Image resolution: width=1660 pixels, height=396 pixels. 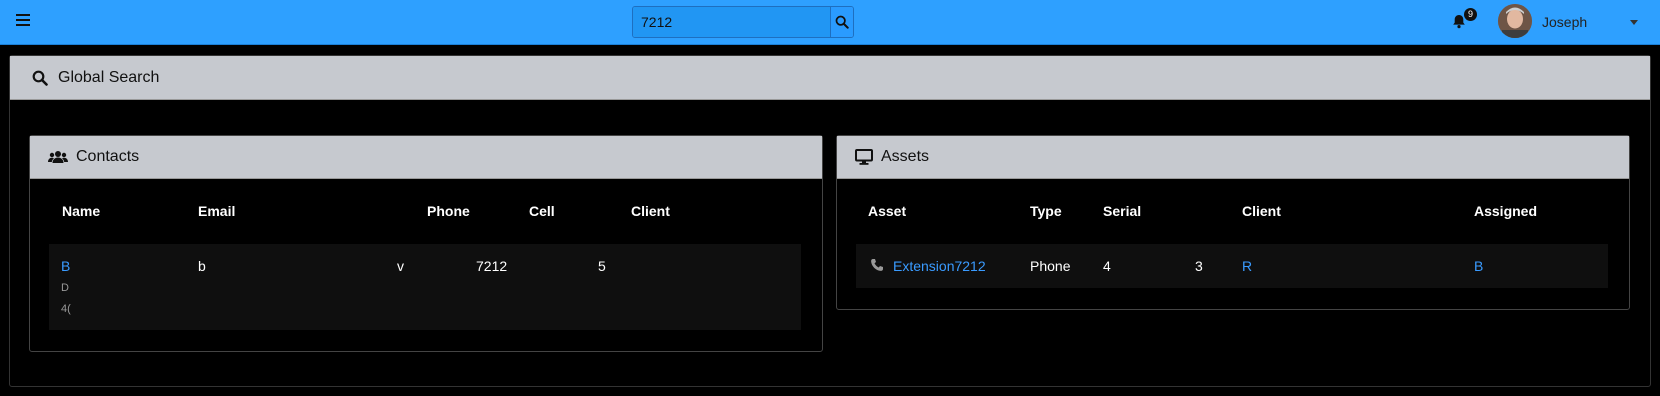 I want to click on assets-title: Assets, so click(x=905, y=156).